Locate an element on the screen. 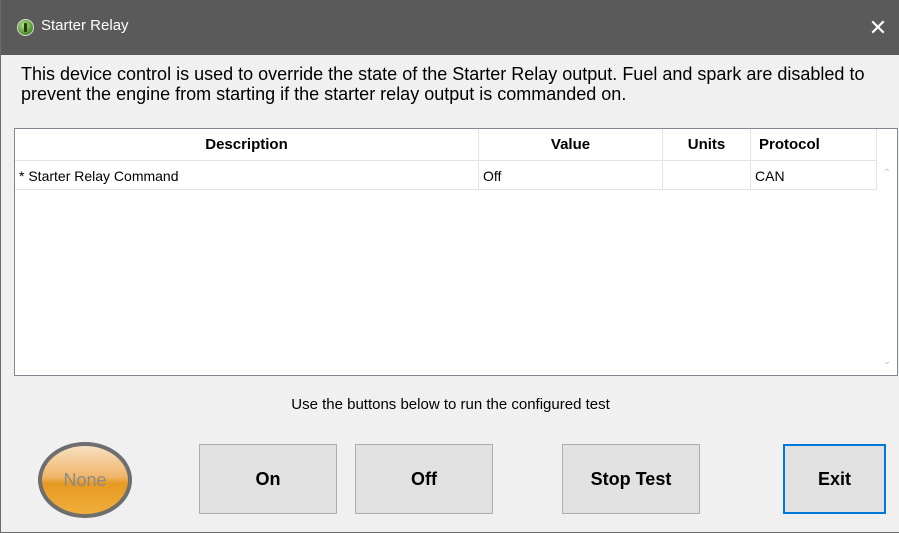 The height and width of the screenshot is (533, 899). vertical-scrollbar: ⌃ ⌄ is located at coordinates (887, 267).